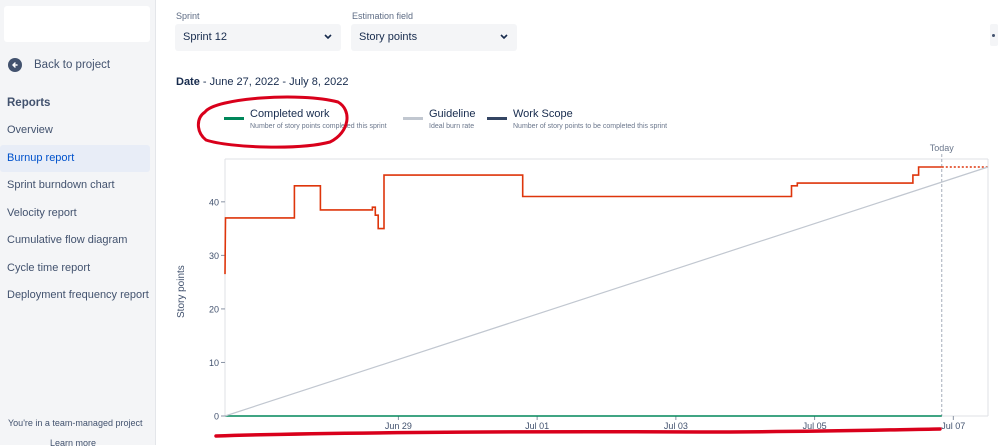  I want to click on sidebar-item-deployment-frequency-report: Deployment frequency report, so click(75, 295).